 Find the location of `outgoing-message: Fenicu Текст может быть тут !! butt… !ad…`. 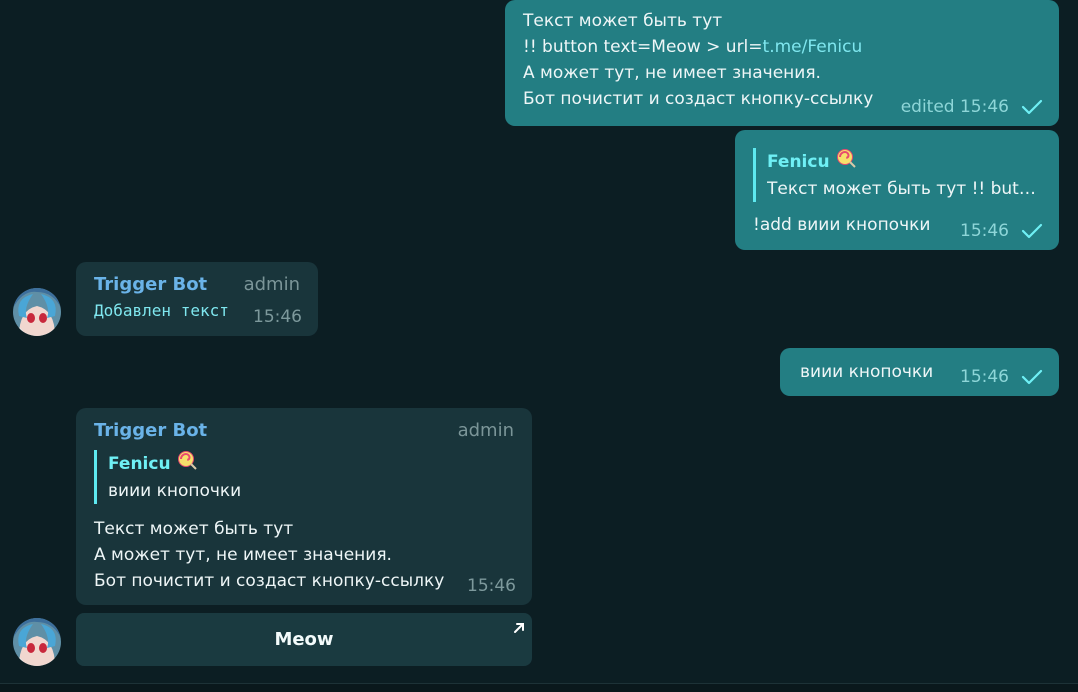

outgoing-message: Fenicu Текст может быть тут !! butt… !ad… is located at coordinates (897, 190).